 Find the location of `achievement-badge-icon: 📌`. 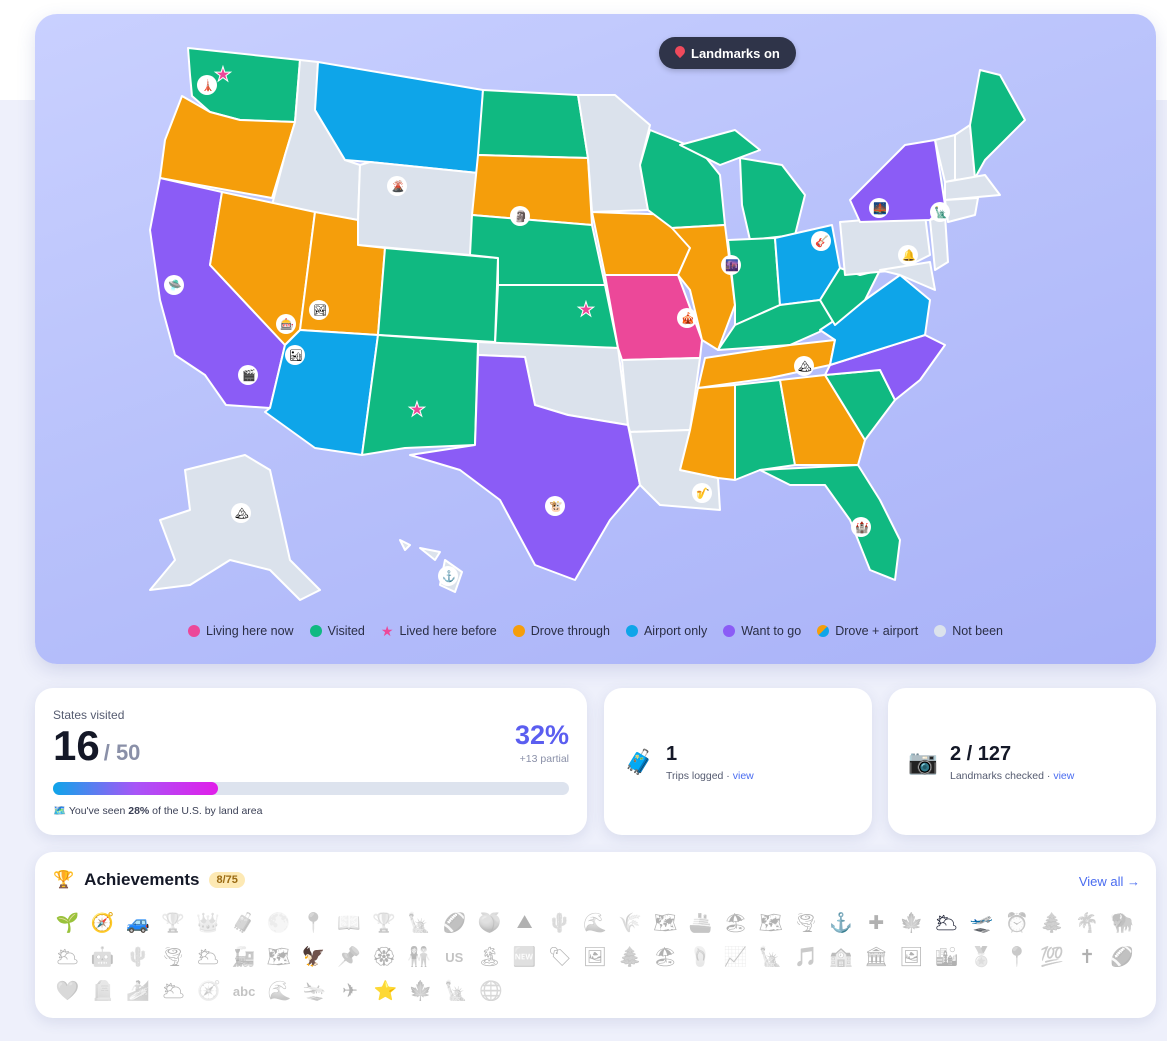

achievement-badge-icon: 📌 is located at coordinates (348, 957).